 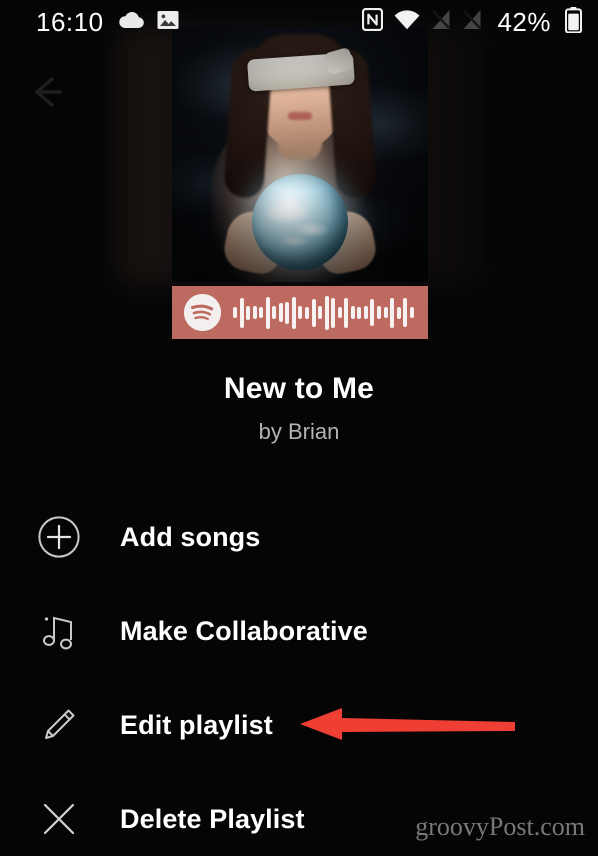 I want to click on battery-icon, so click(x=573, y=22).